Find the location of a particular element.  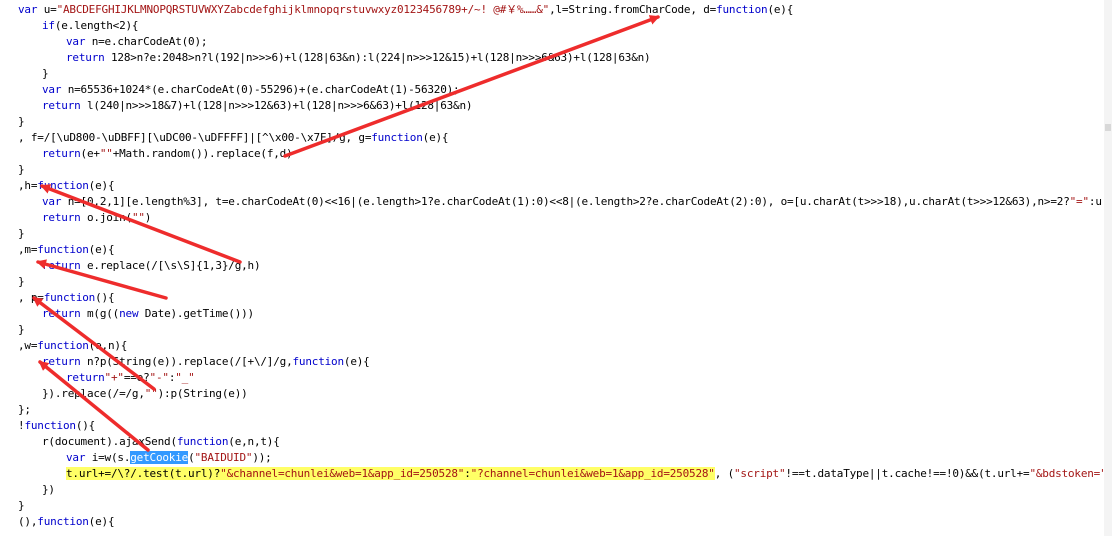

code-token: m(g(( is located at coordinates (100, 313).